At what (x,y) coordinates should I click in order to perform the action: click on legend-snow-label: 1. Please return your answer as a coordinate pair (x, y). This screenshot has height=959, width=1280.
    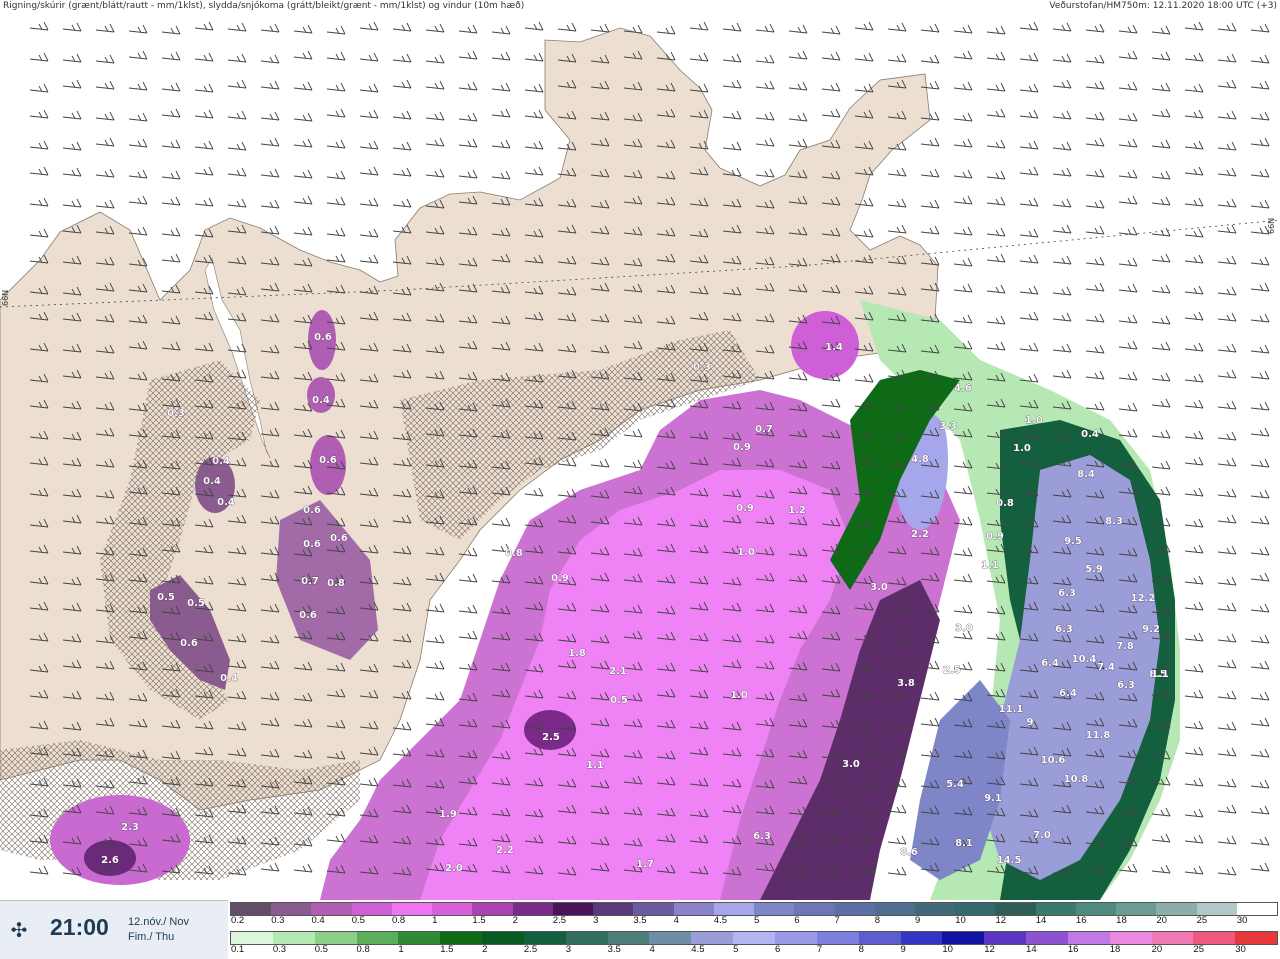
    Looking at the image, I should click on (435, 920).